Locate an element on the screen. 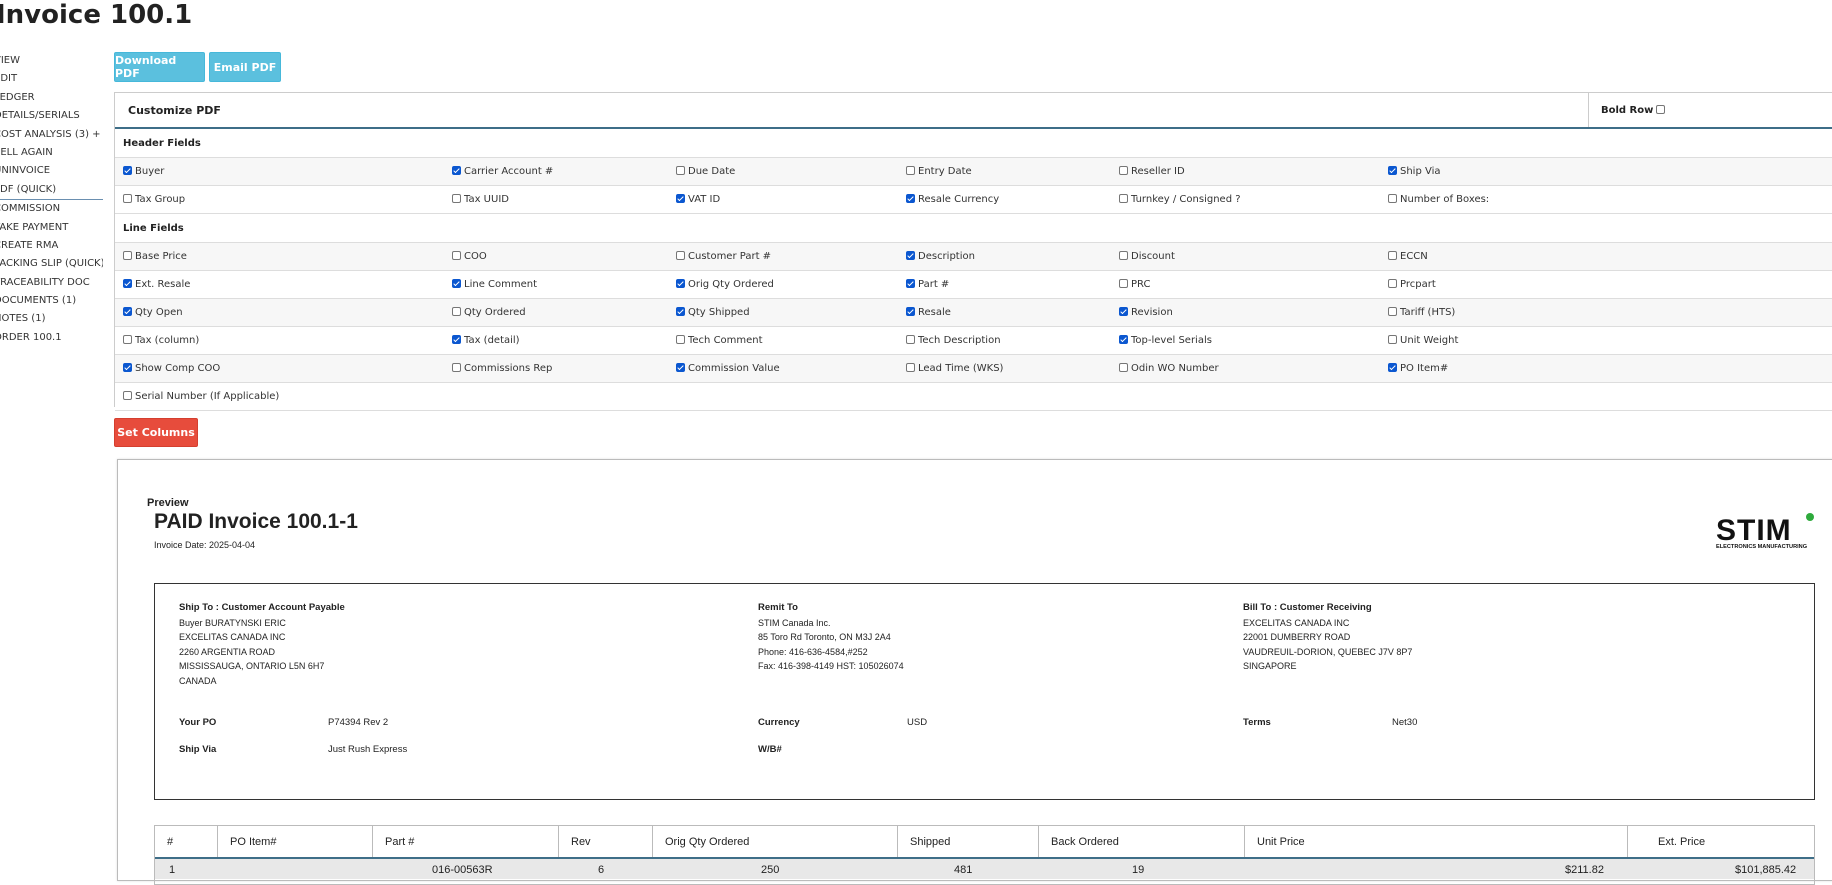  set-columns-button: Set Columns is located at coordinates (156, 432).